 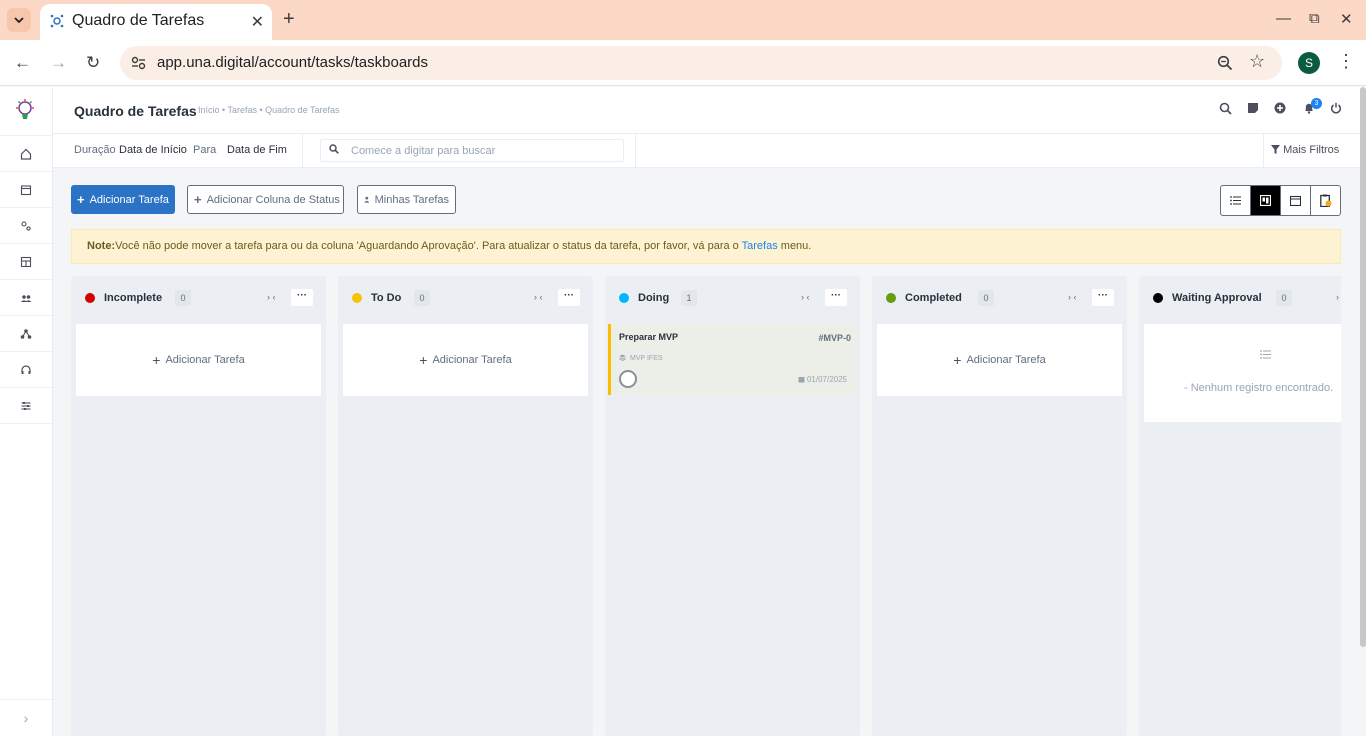 I want to click on tab-close-icon: ✕, so click(x=257, y=22).